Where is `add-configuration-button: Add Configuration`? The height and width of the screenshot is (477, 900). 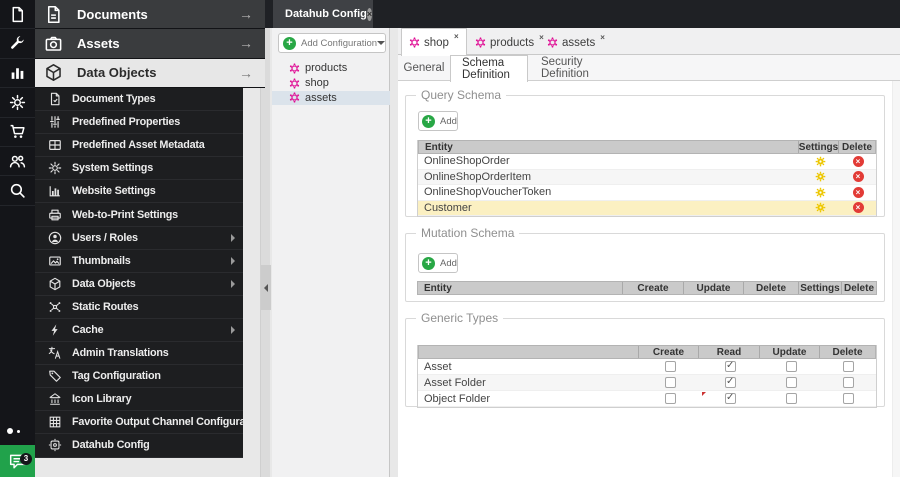 add-configuration-button: Add Configuration is located at coordinates (332, 43).